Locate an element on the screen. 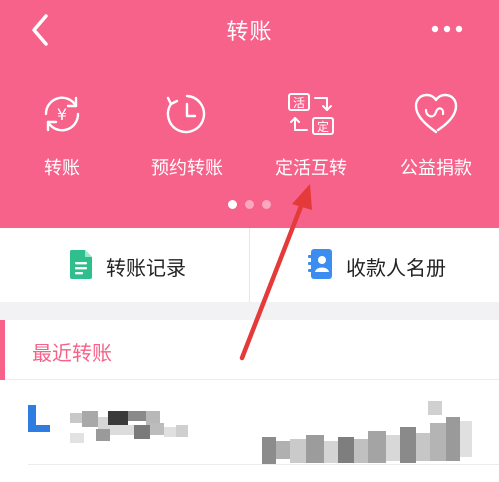 This screenshot has width=499, height=482. nav-bar: 转账 is located at coordinates (249, 30).